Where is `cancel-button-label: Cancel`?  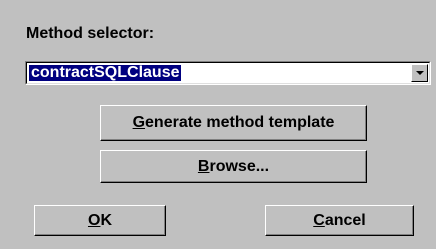
cancel-button-label: Cancel is located at coordinates (339, 220).